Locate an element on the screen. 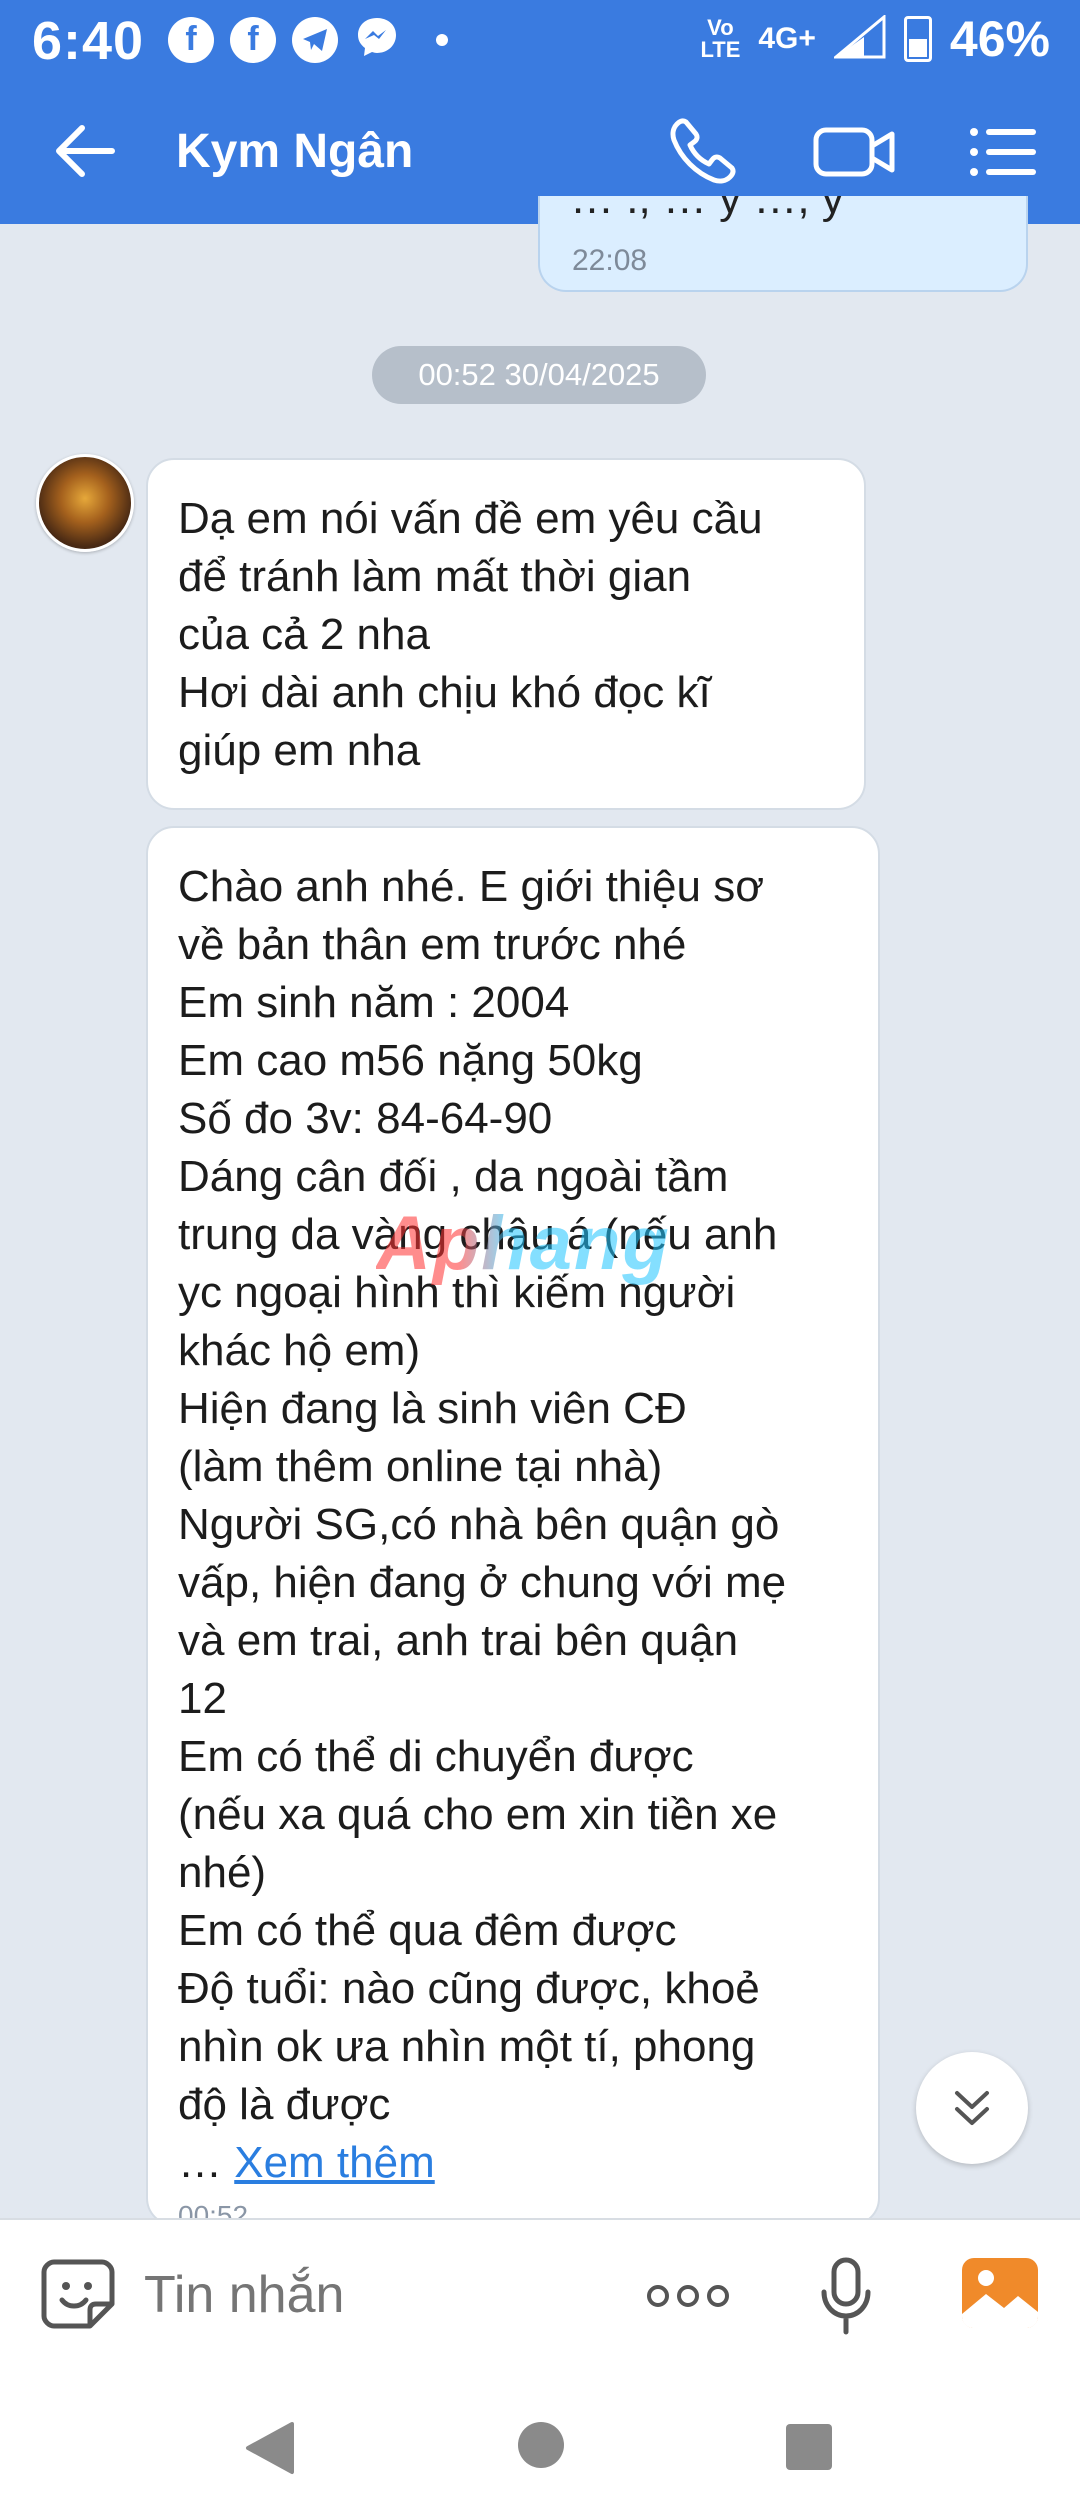 The width and height of the screenshot is (1080, 2520). phone-call-icon is located at coordinates (703, 151).